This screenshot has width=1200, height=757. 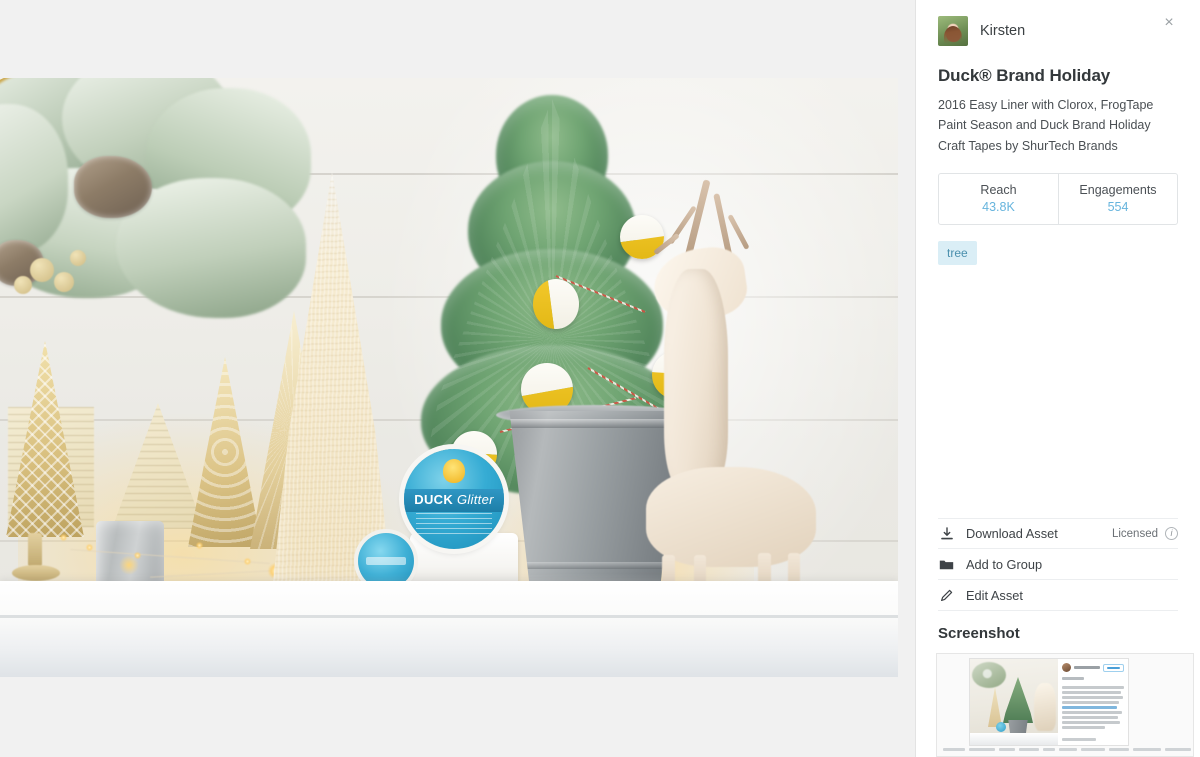 What do you see at coordinates (946, 595) in the screenshot?
I see `pencil-icon` at bounding box center [946, 595].